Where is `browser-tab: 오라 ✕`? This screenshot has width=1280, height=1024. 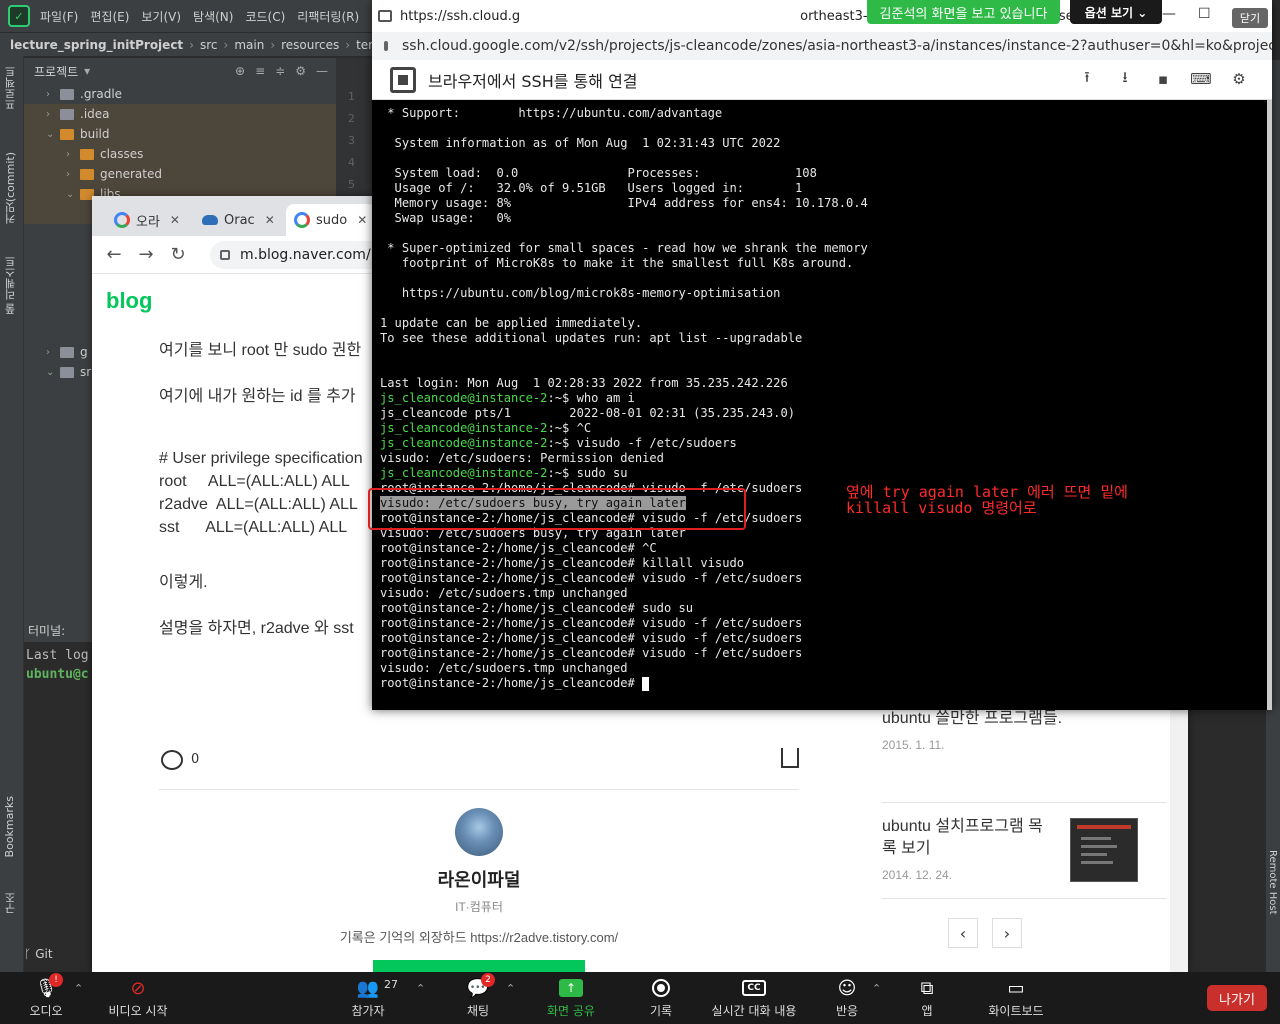
browser-tab: 오라 ✕ is located at coordinates (149, 220).